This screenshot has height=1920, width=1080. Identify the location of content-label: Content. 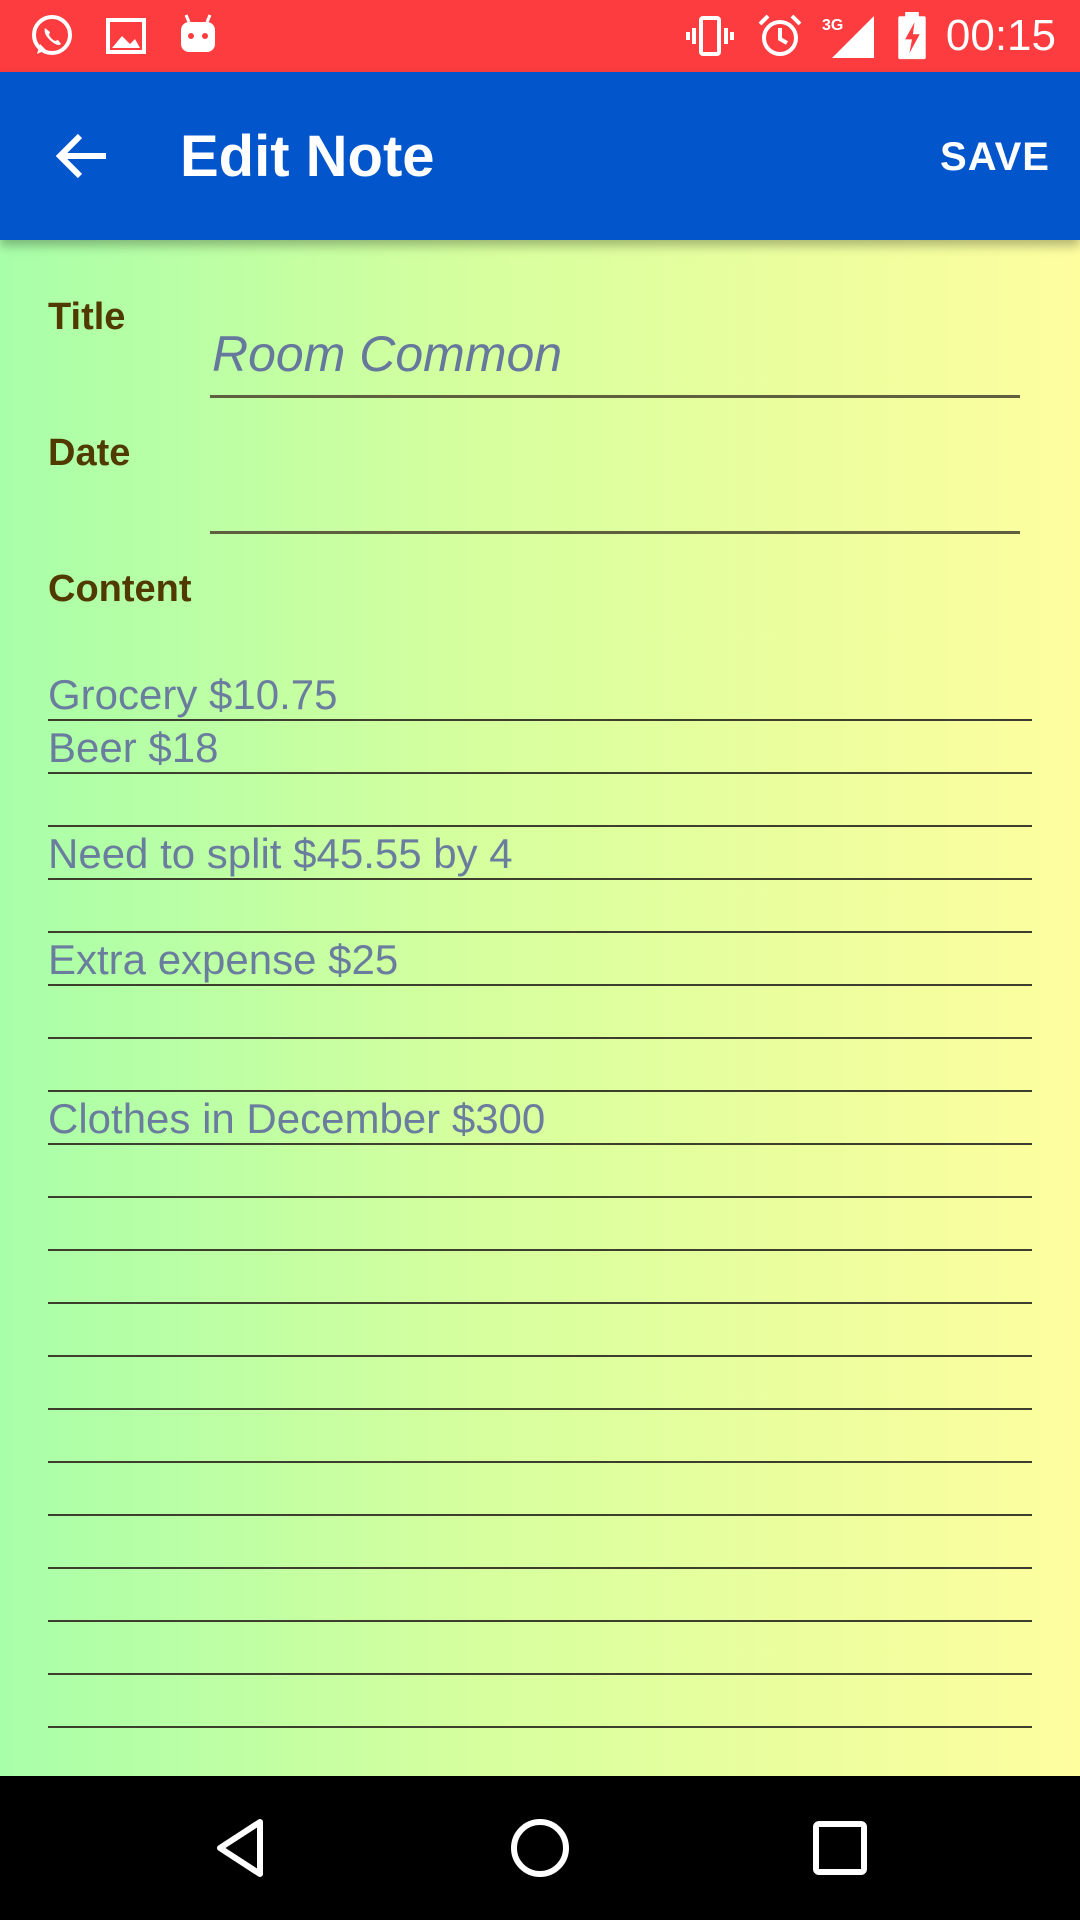
(120, 589).